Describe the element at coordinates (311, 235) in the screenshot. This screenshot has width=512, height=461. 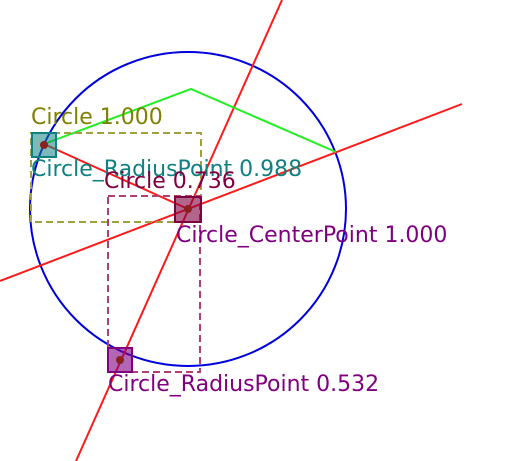
I see `center-point-label: Circle_CenterPoint 1.000` at that location.